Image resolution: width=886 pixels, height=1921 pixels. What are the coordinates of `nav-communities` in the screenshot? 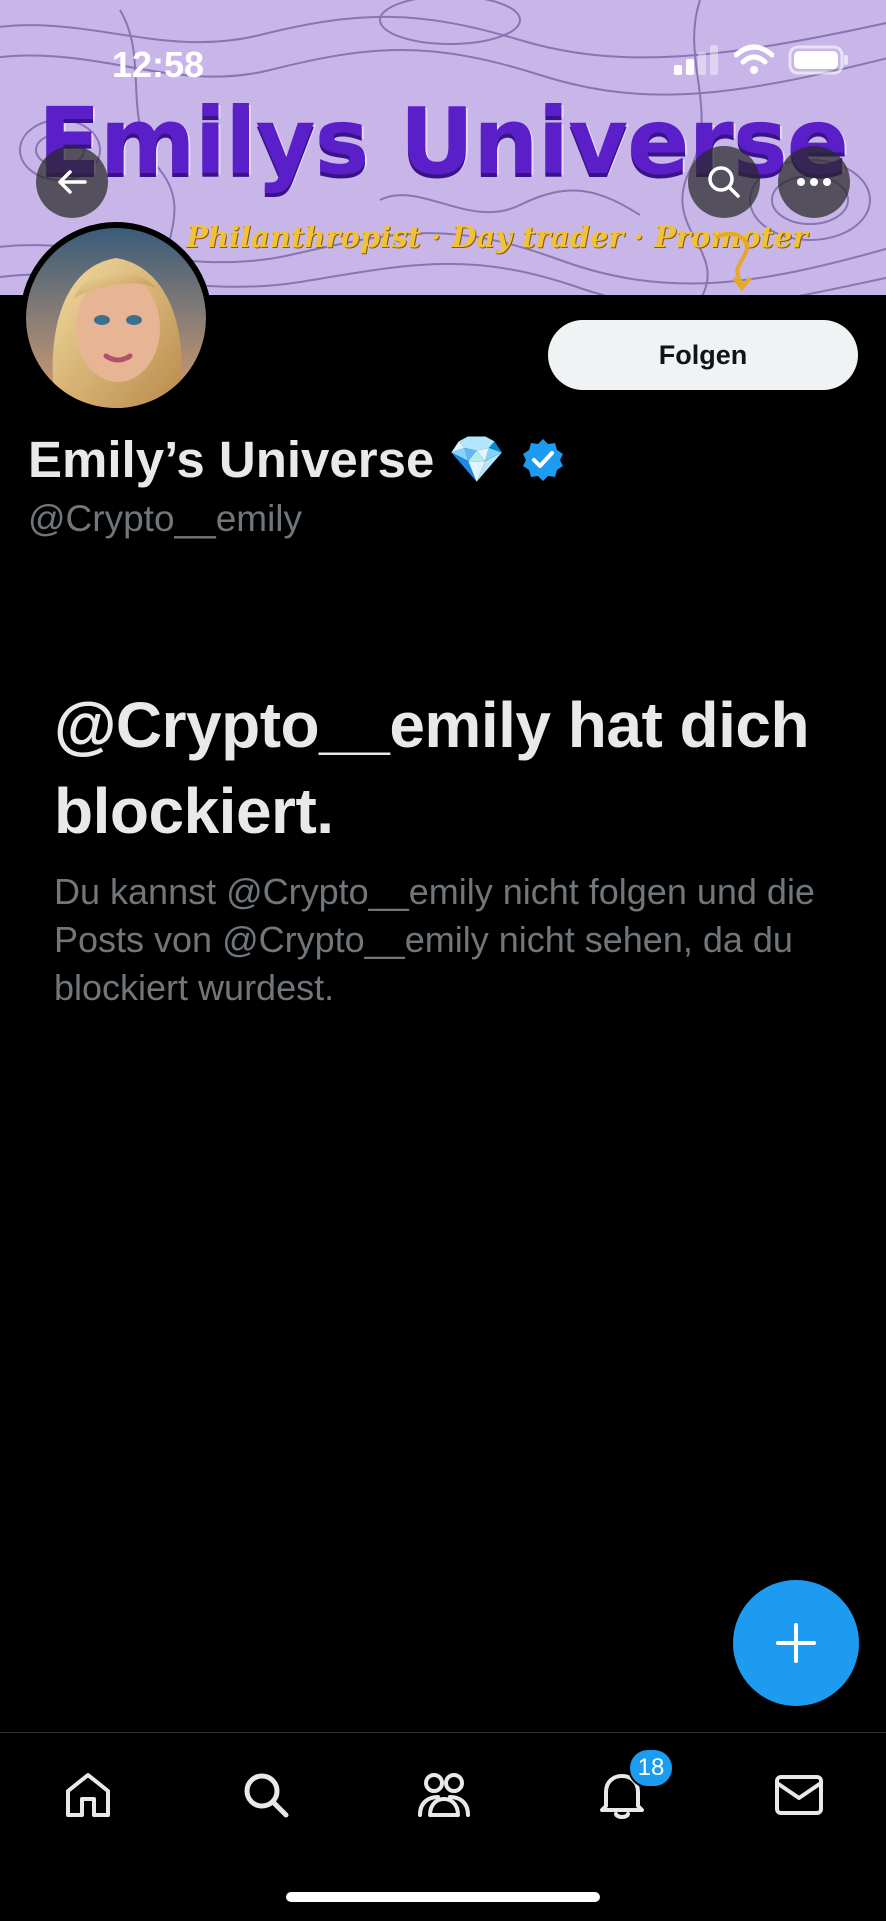 It's located at (444, 1795).